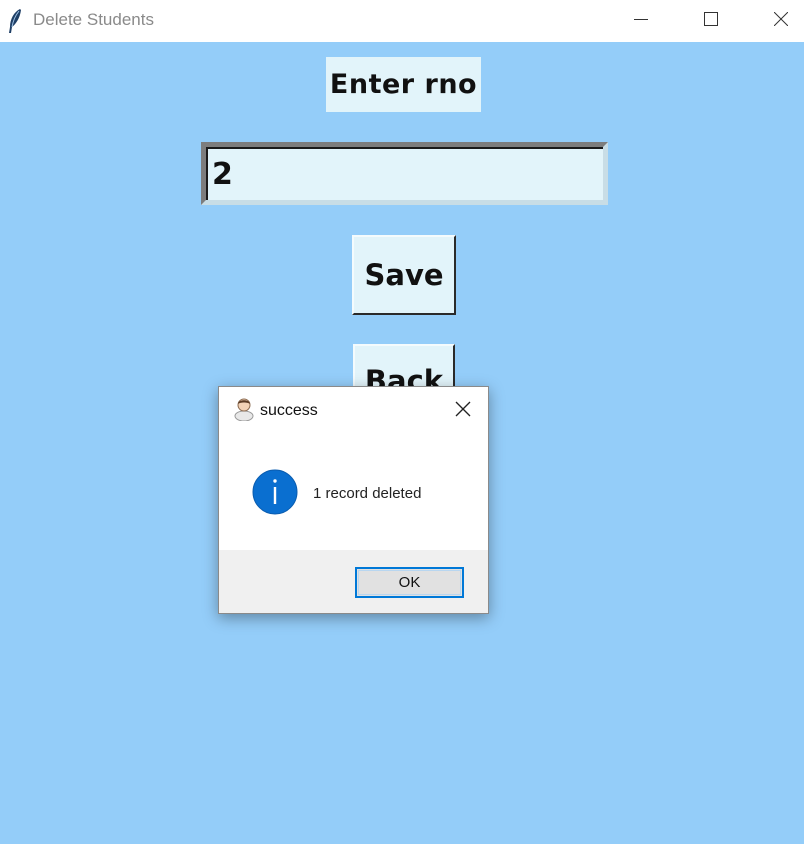 The image size is (804, 844). I want to click on feather-icon, so click(15, 21).